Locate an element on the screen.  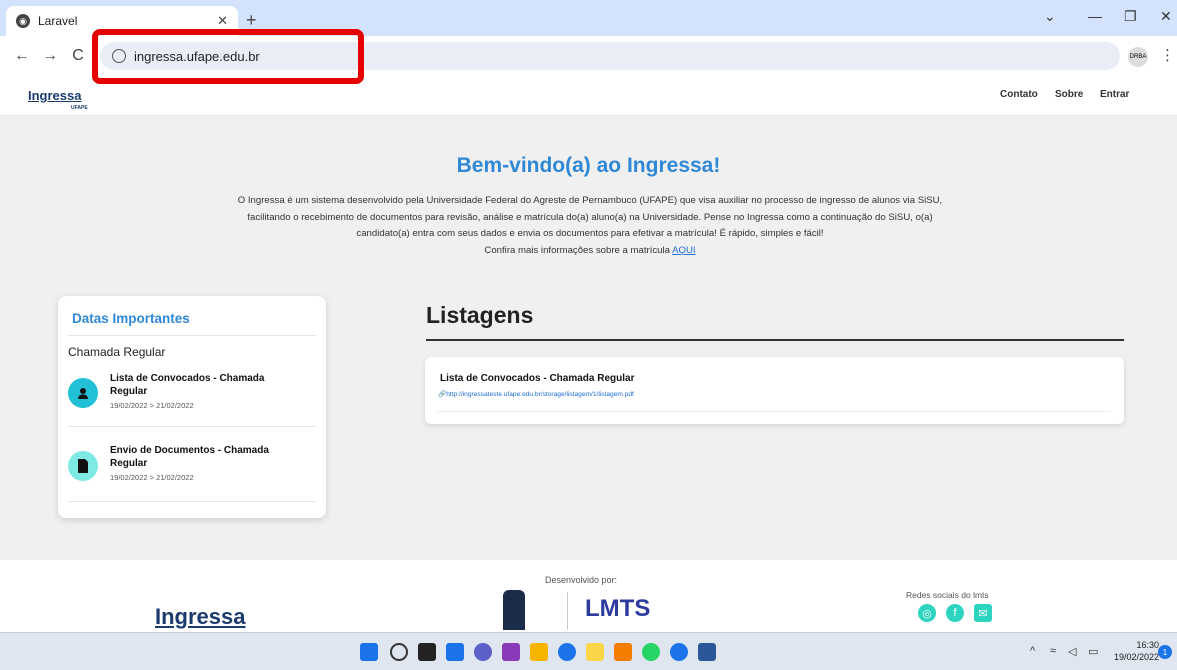
chat-icon is located at coordinates (483, 652).